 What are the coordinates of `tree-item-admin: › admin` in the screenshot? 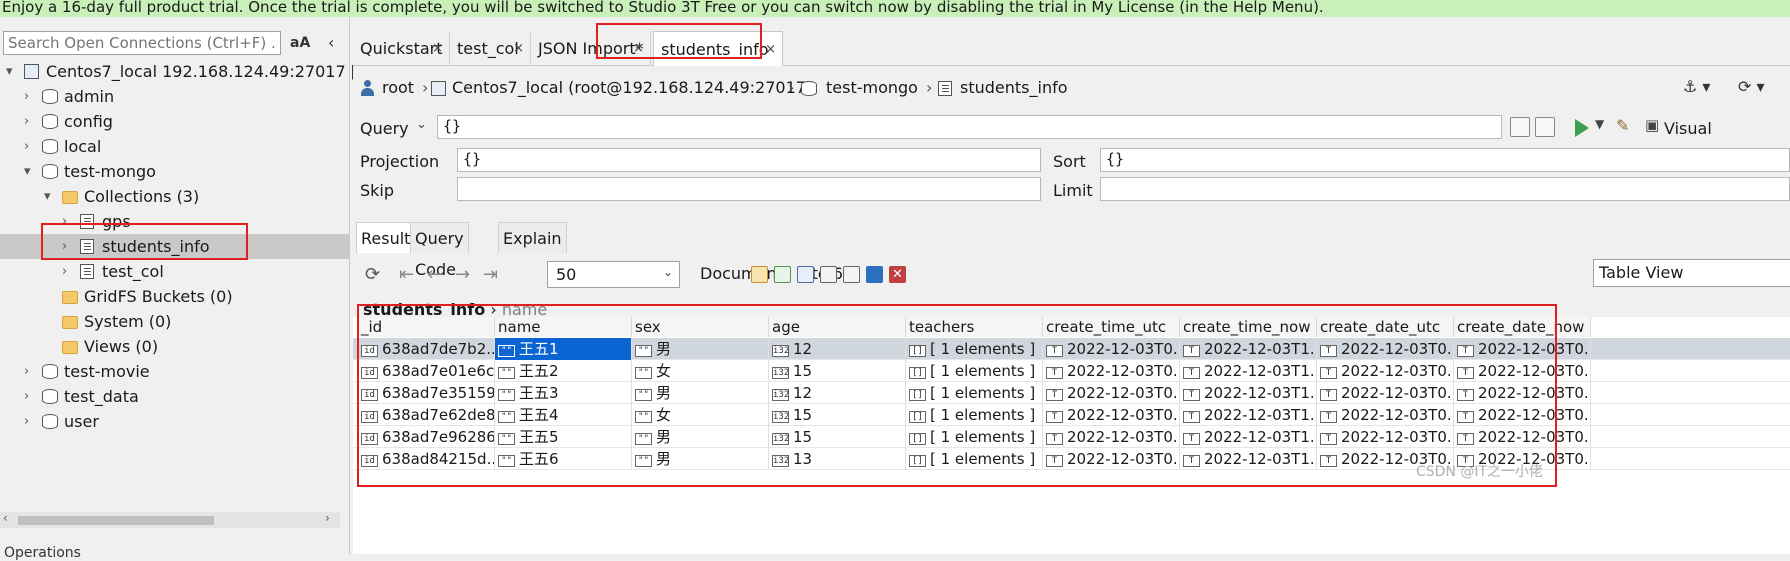 It's located at (175, 96).